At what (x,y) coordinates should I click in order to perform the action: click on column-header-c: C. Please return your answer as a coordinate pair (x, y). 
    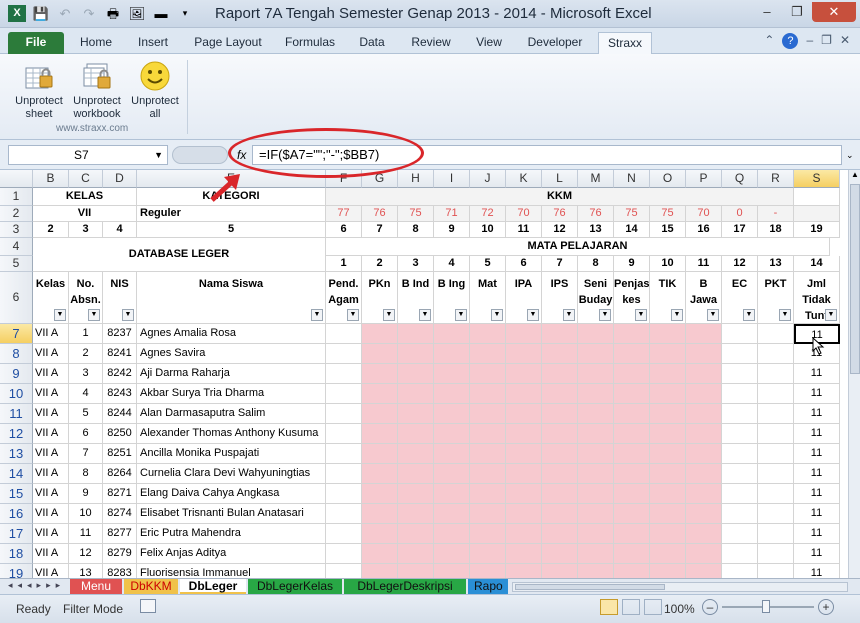
    Looking at the image, I should click on (86, 179).